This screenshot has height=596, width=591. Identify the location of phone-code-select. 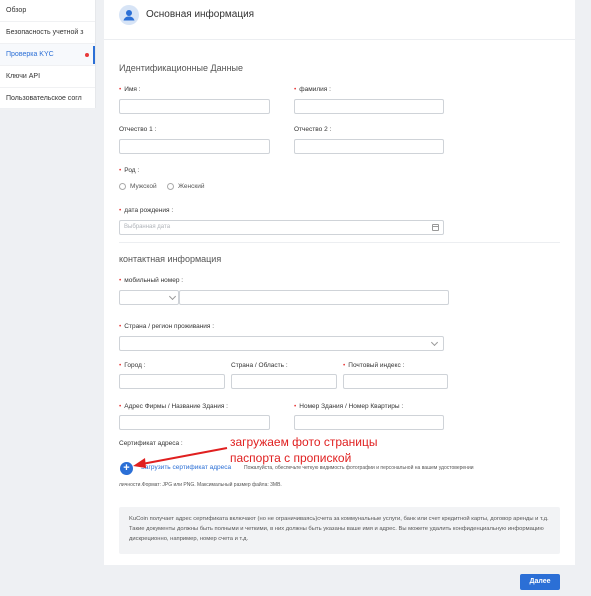
(149, 297).